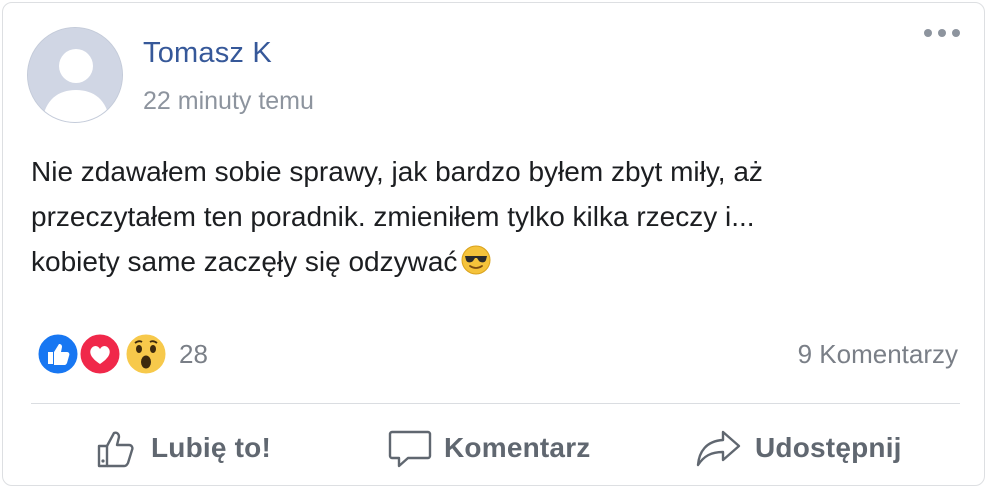  What do you see at coordinates (718, 448) in the screenshot?
I see `share-arrow-icon` at bounding box center [718, 448].